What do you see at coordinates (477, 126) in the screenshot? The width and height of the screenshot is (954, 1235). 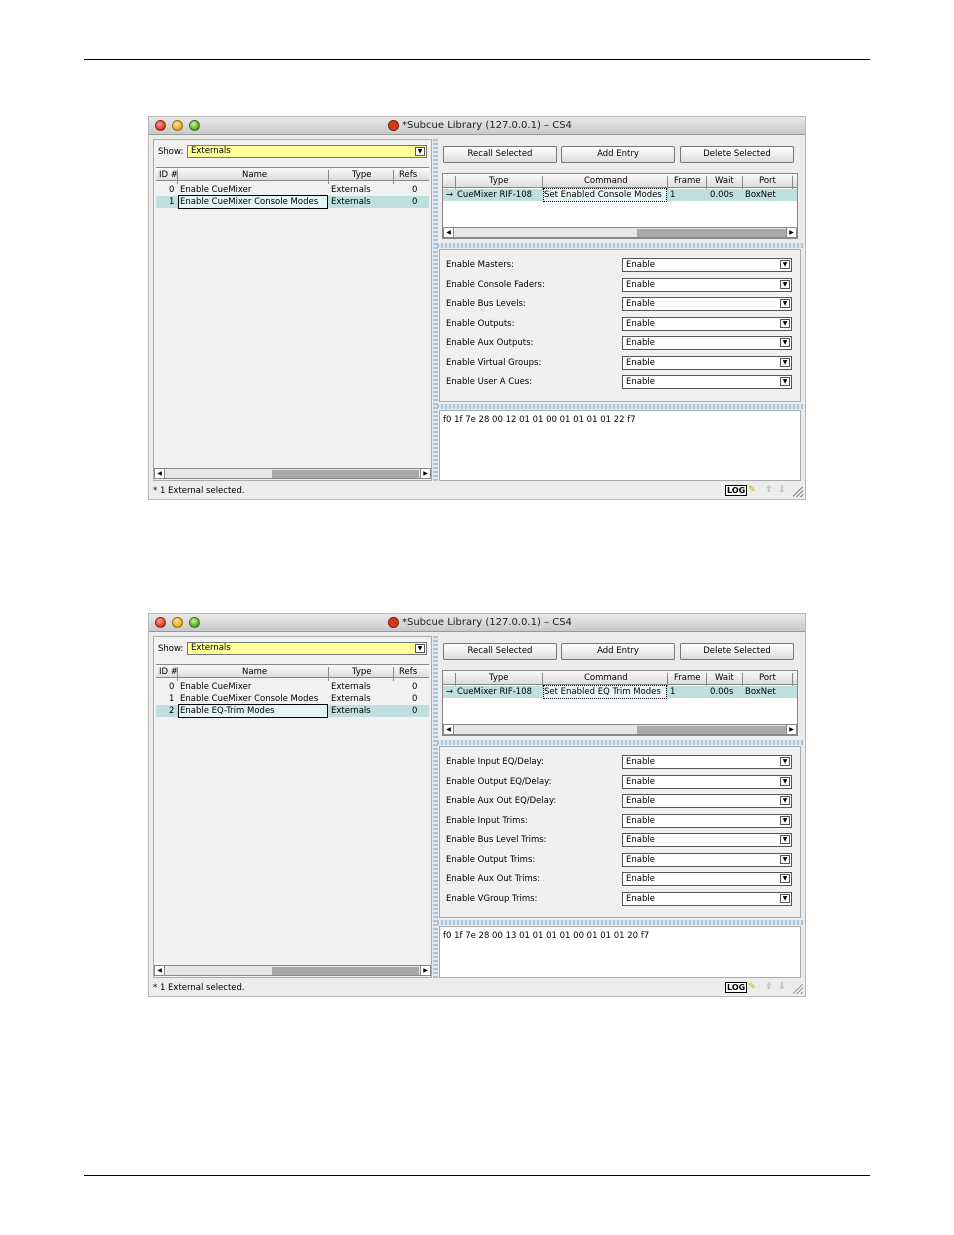 I see `title-bar: *Subcue Library (127.0.0.1) – CS4` at bounding box center [477, 126].